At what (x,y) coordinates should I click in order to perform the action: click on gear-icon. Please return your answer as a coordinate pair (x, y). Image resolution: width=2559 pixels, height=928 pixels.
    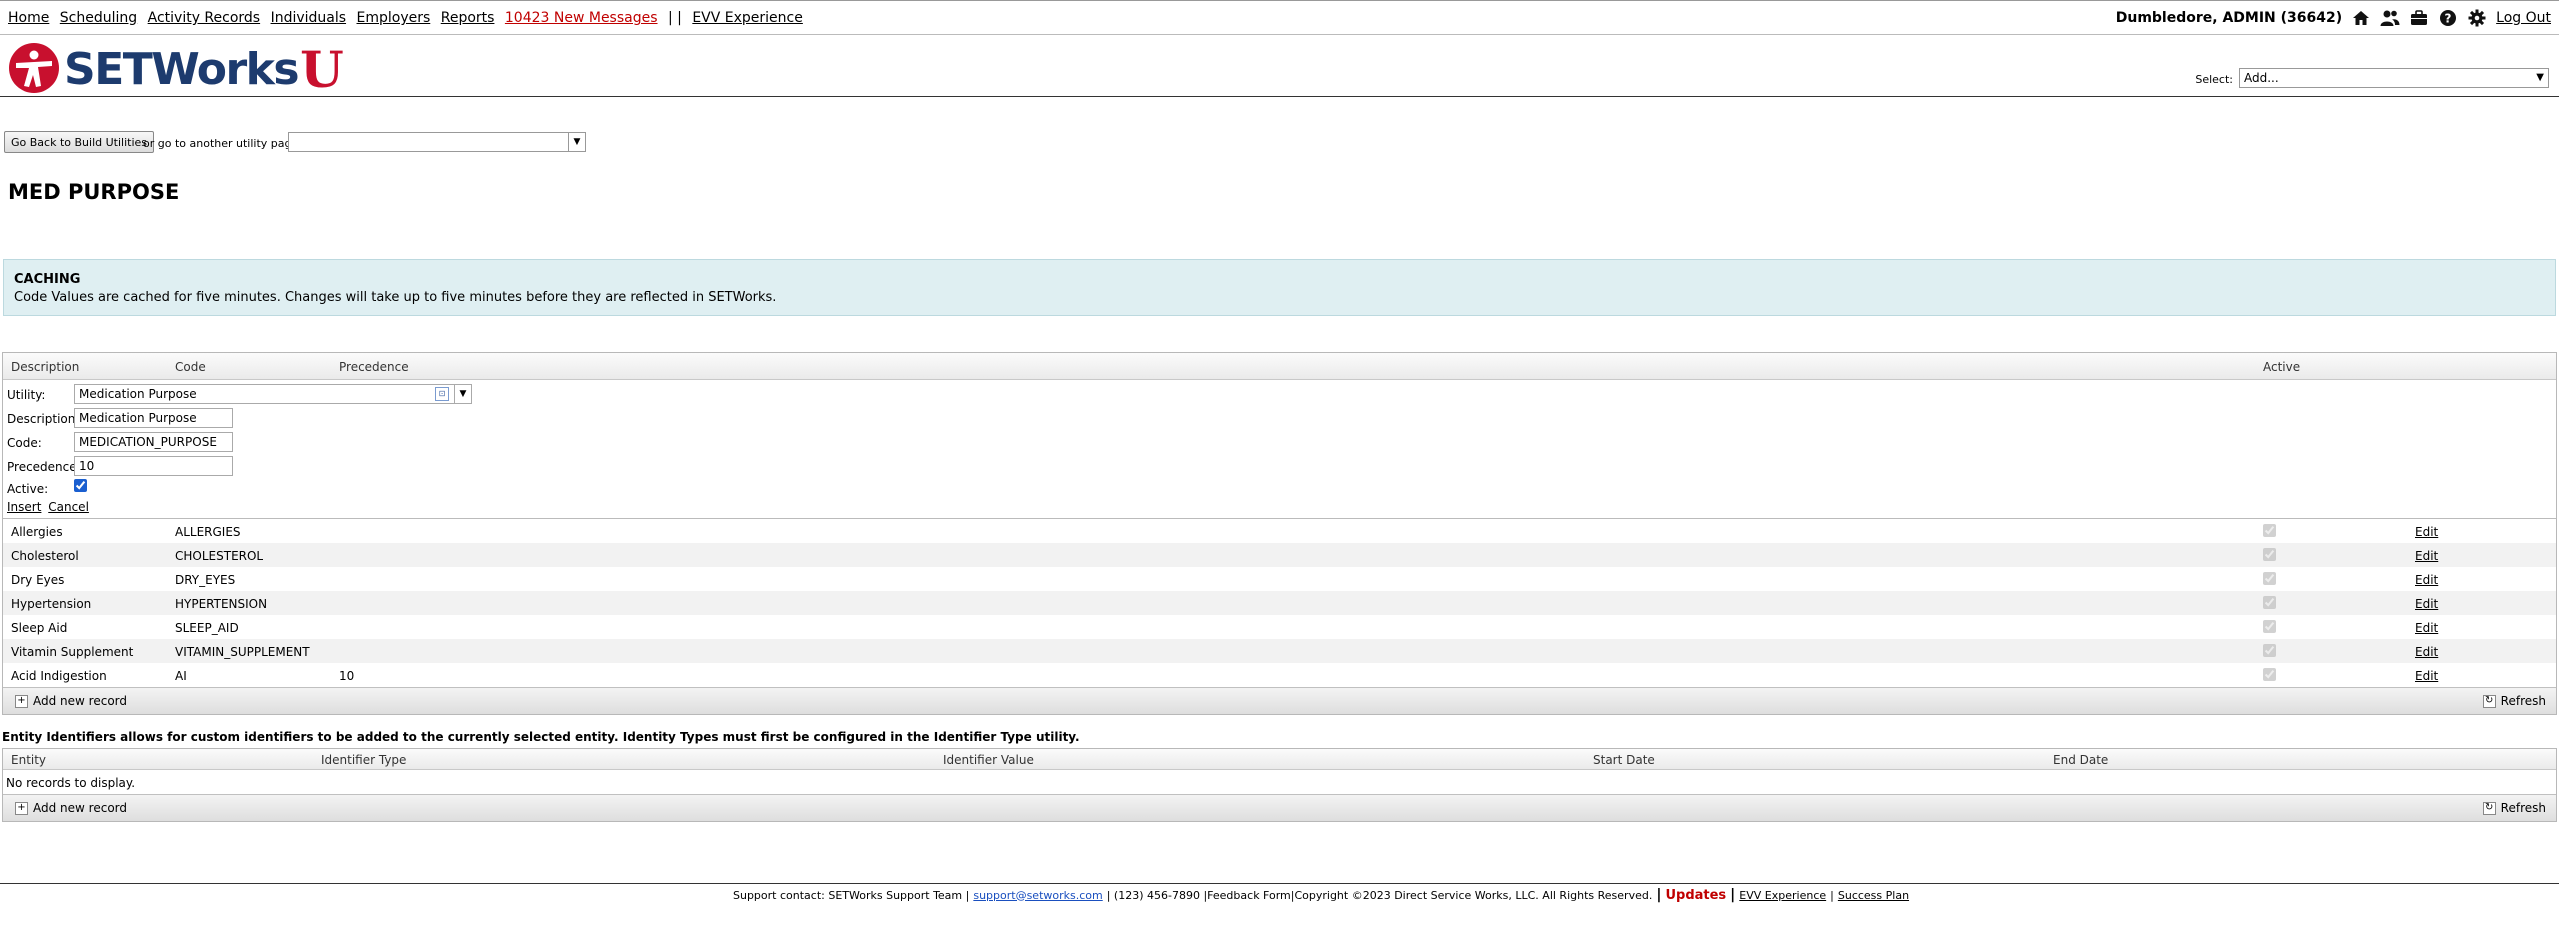
    Looking at the image, I should click on (2477, 18).